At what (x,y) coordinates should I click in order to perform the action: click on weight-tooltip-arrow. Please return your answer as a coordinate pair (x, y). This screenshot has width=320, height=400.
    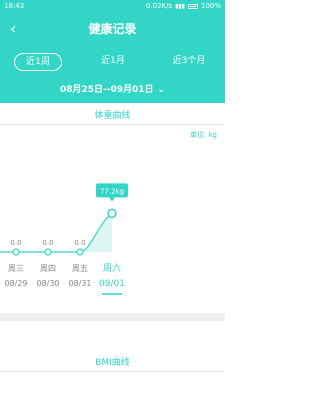
    Looking at the image, I should click on (112, 199).